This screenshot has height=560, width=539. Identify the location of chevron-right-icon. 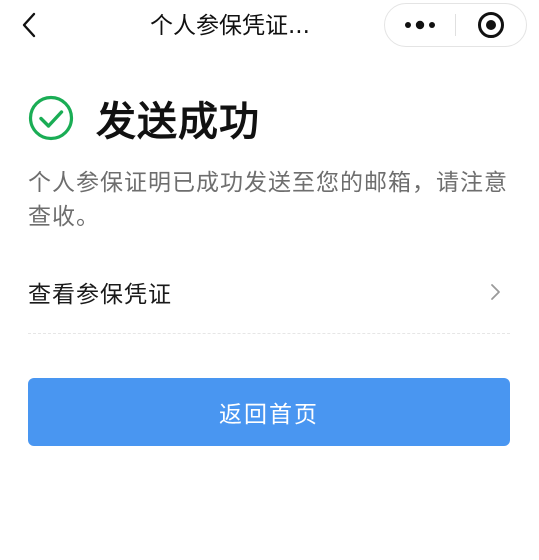
(495, 292).